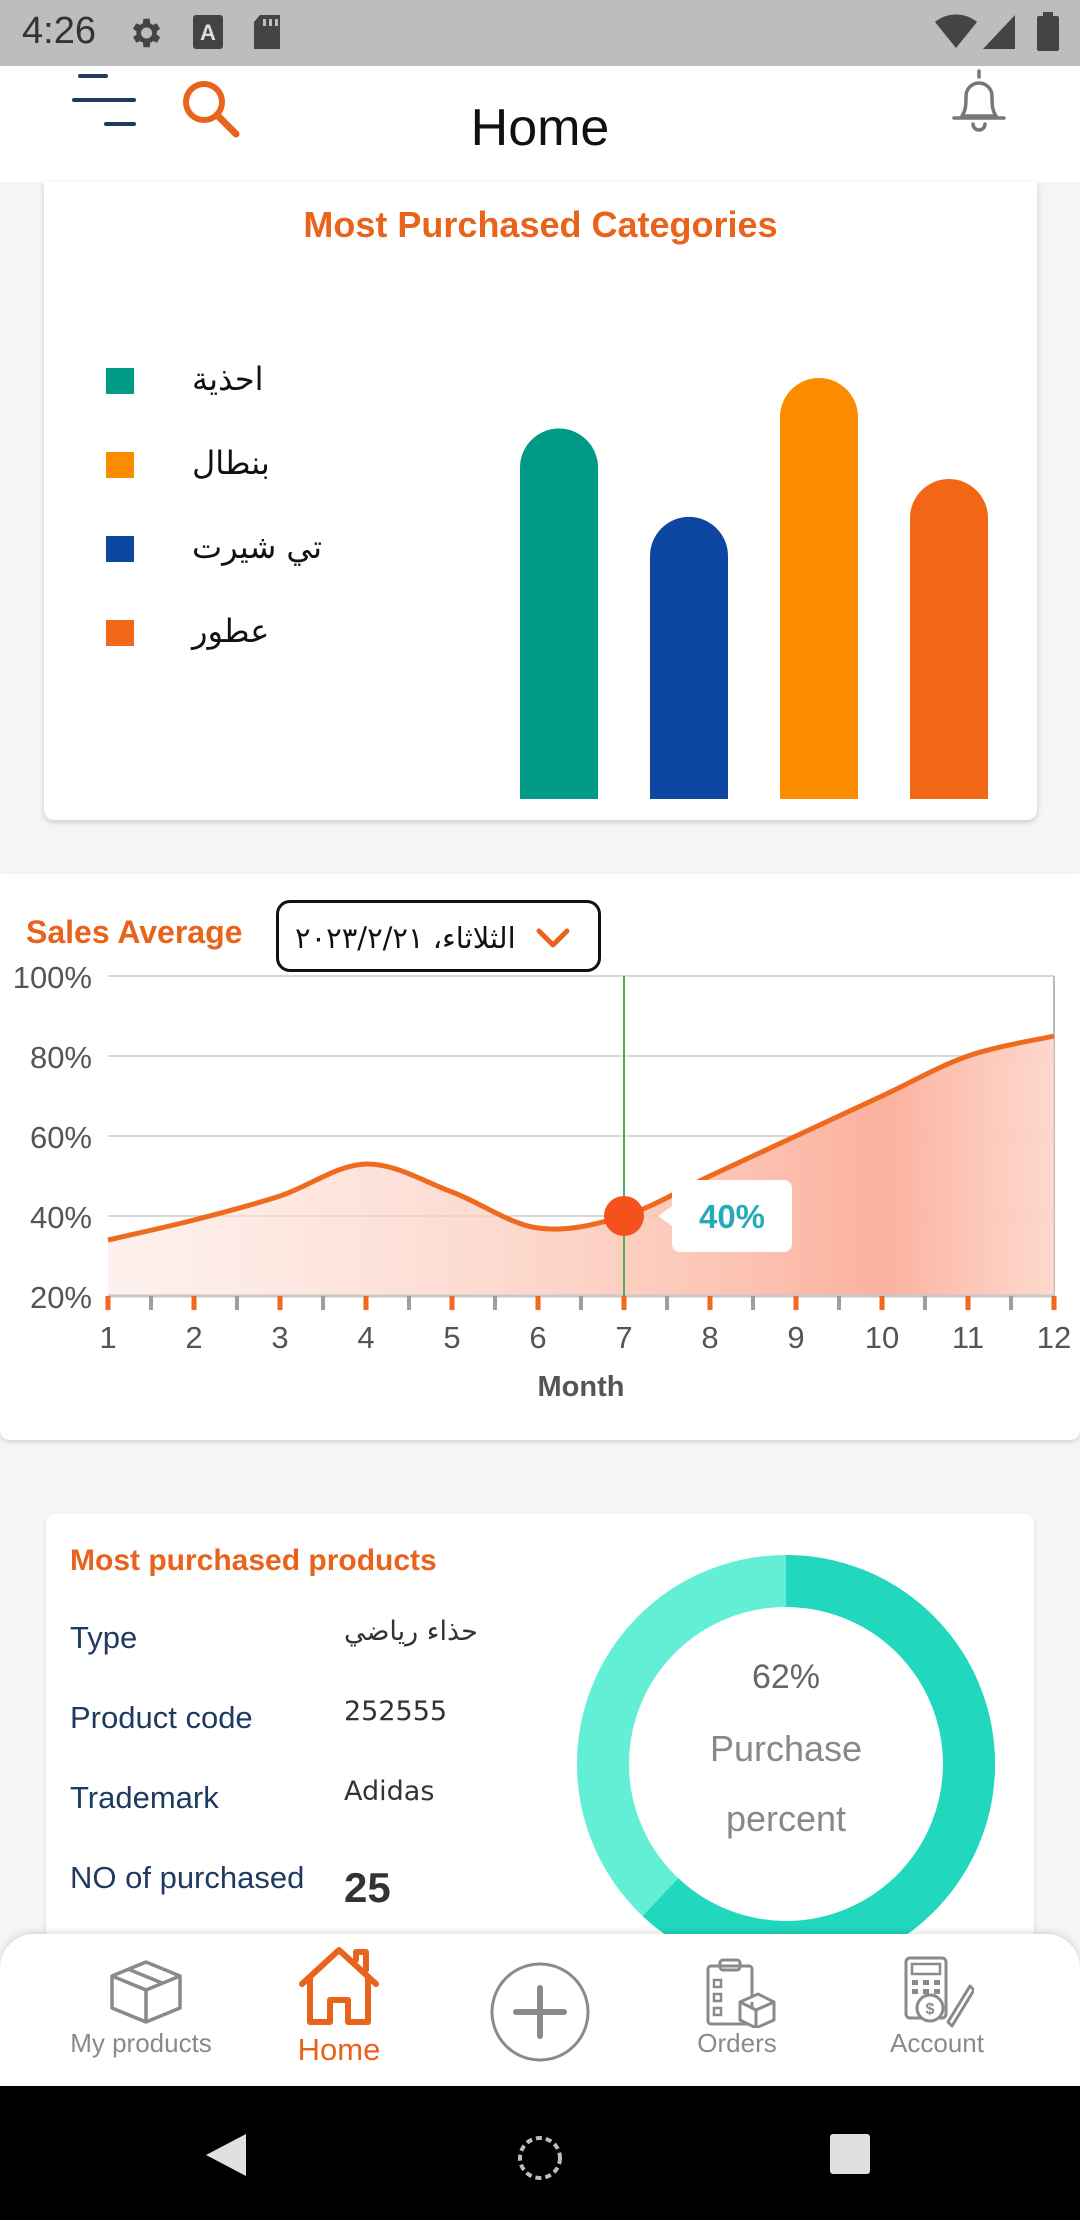 This screenshot has height=2220, width=1080. I want to click on x-axis-label: Month, so click(581, 1387).